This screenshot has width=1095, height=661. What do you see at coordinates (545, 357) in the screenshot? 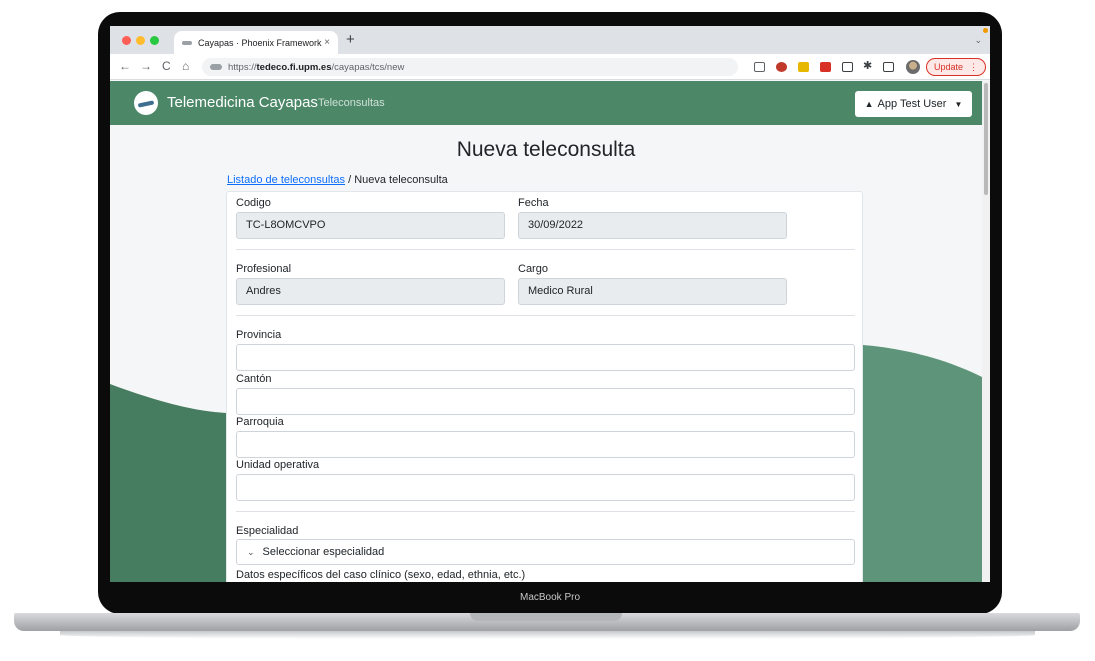
I see `provincia-input` at bounding box center [545, 357].